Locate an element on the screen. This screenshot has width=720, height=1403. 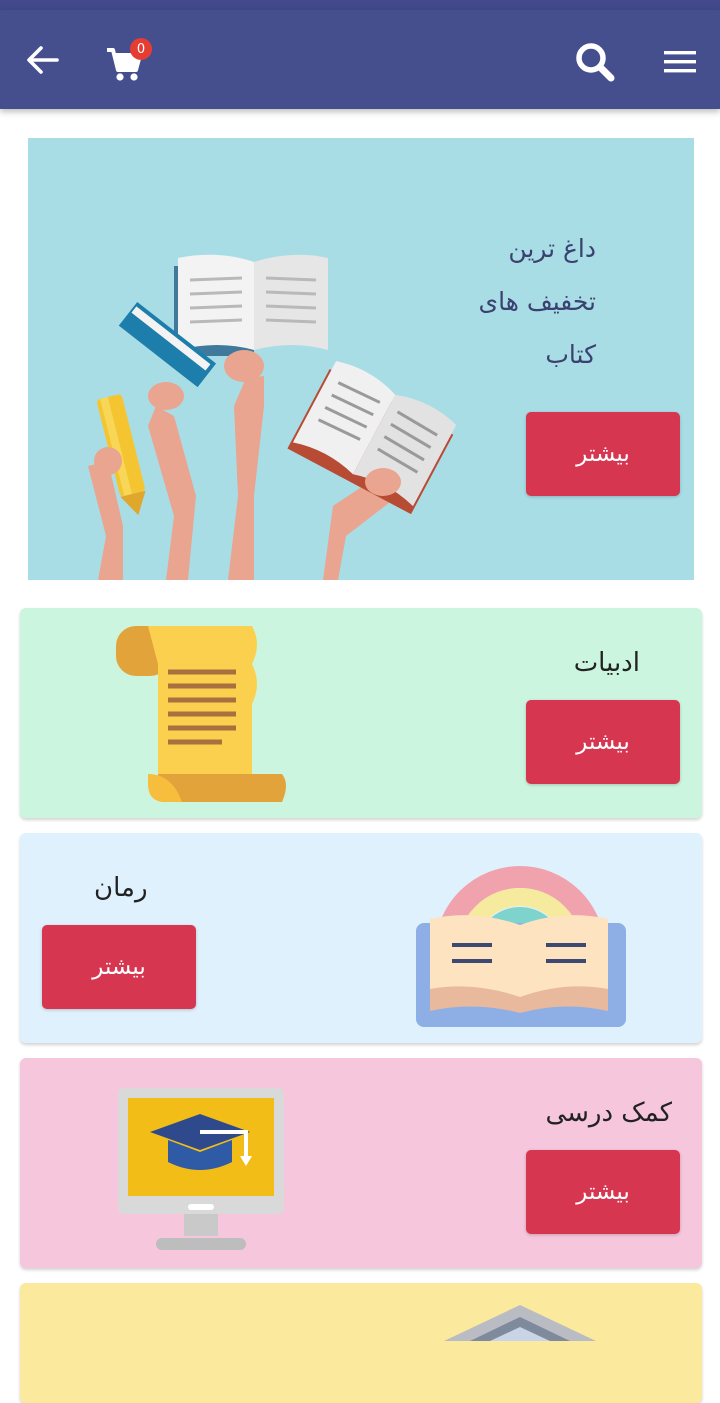
cart-count-badge: 0 is located at coordinates (141, 49).